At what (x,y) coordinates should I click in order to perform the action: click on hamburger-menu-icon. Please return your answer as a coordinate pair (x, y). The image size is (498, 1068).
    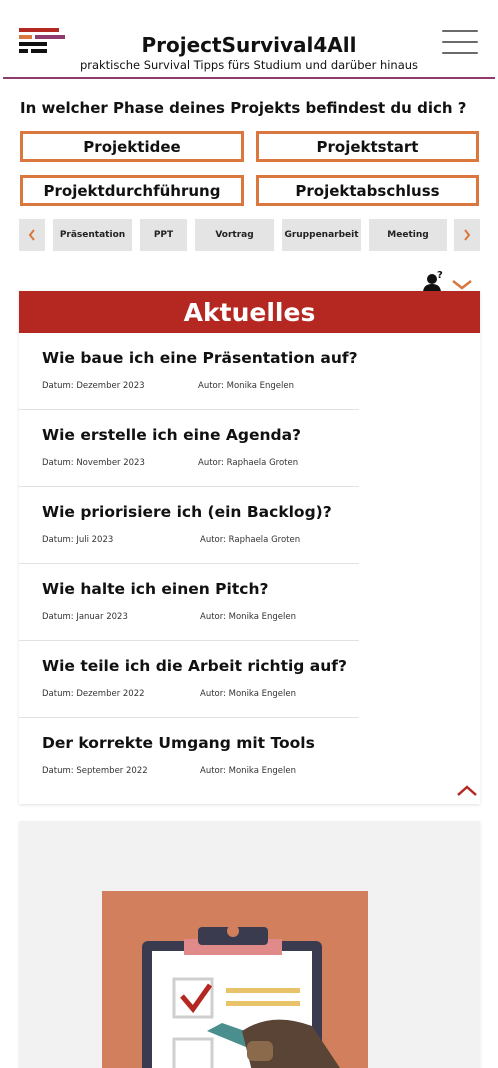
    Looking at the image, I should click on (461, 42).